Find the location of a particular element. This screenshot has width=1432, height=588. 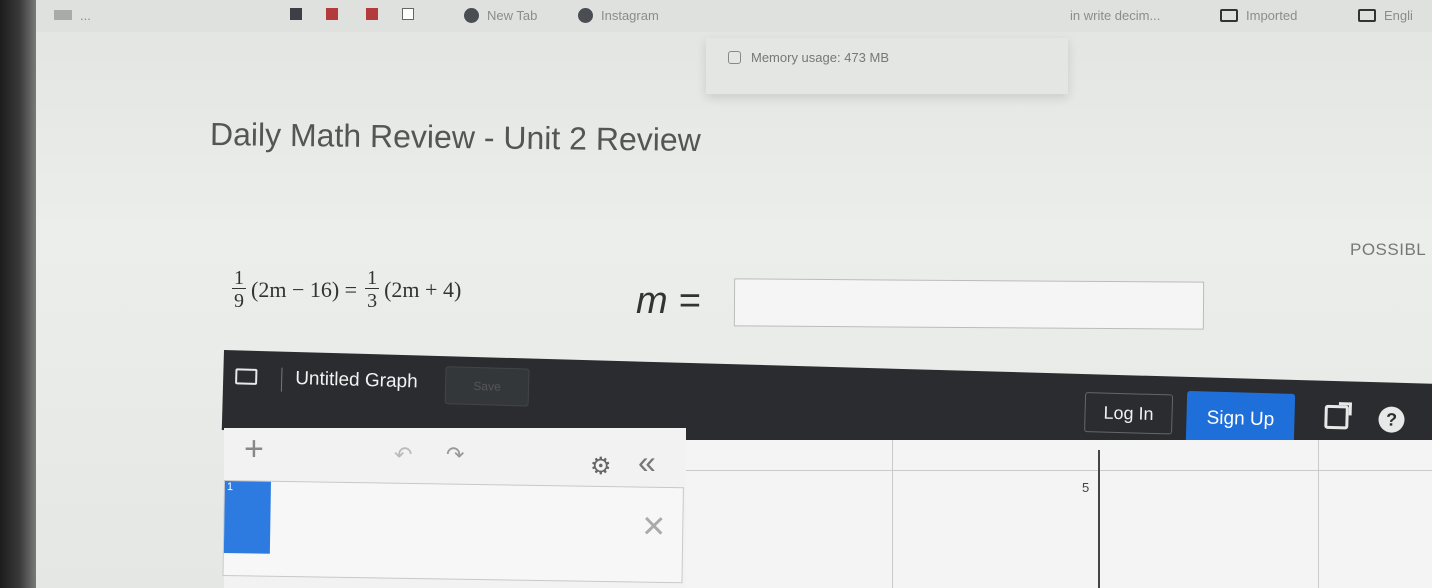

help-icon: ? is located at coordinates (1391, 419).